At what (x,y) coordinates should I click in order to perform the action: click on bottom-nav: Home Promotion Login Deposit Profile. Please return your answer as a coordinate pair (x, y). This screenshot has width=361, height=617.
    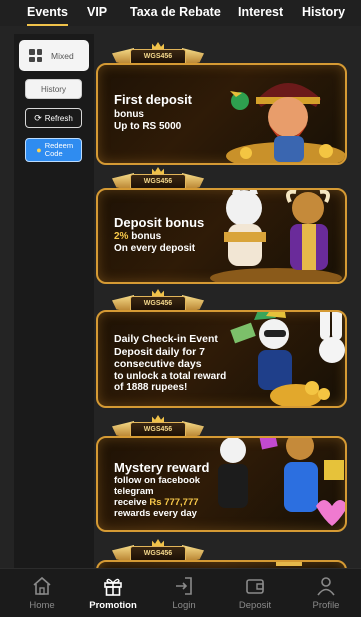
    Looking at the image, I should click on (180, 592).